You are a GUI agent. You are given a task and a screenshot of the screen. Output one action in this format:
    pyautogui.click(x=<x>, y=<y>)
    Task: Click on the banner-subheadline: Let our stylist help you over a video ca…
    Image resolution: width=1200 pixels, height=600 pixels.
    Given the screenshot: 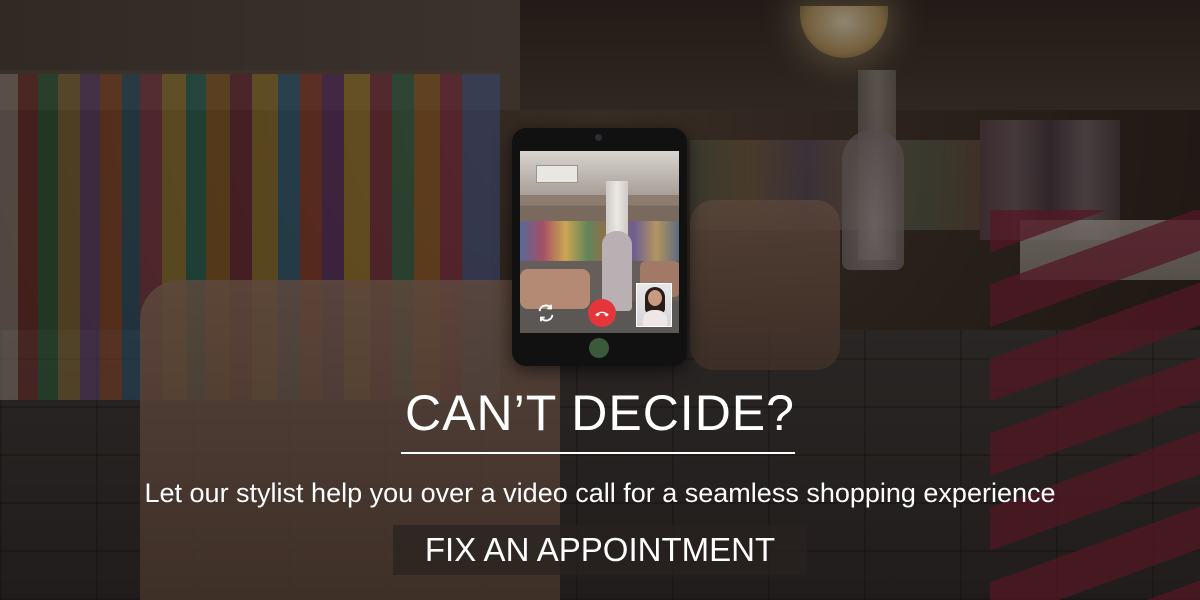 What is the action you would take?
    pyautogui.click(x=600, y=493)
    